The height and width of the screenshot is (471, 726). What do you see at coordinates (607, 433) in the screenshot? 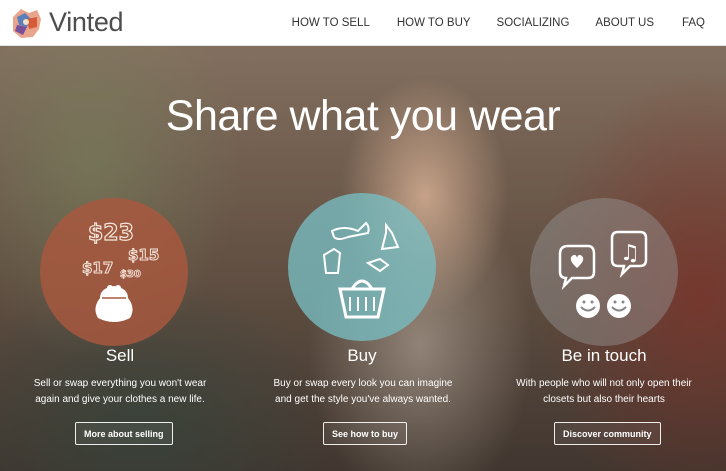
I see `discover-community-button: Discover community` at bounding box center [607, 433].